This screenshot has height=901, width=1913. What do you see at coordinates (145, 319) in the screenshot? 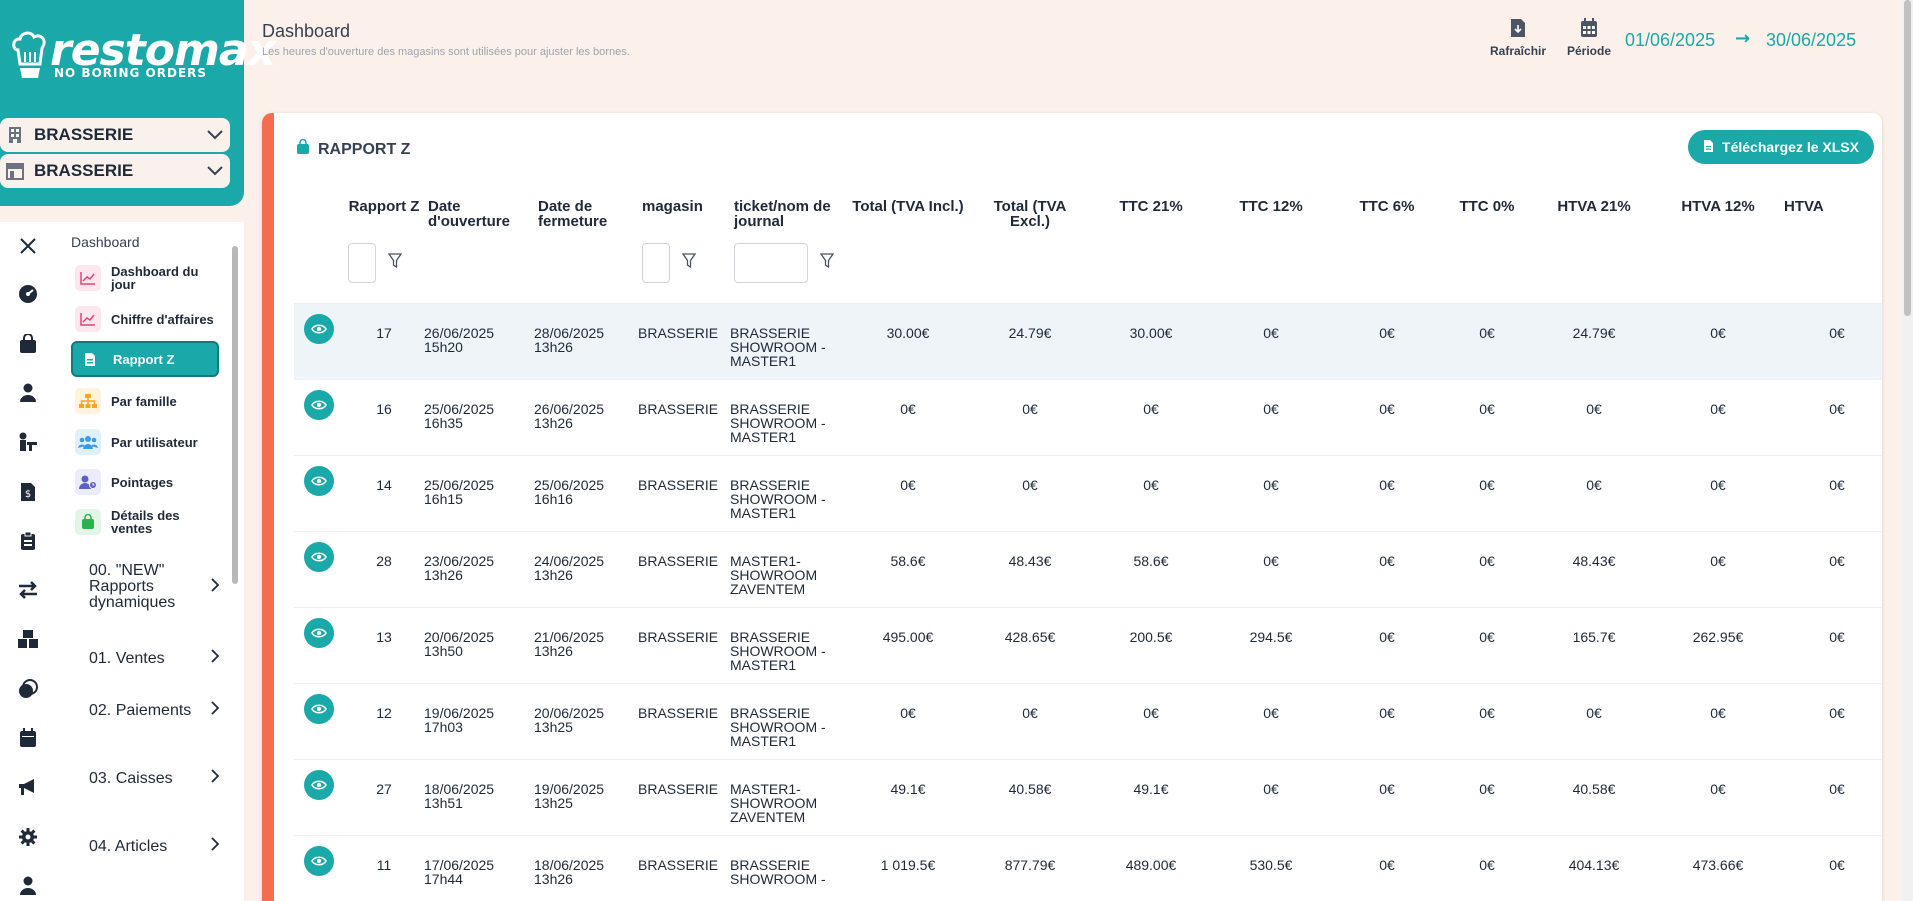
I see `menu-item-chiffre-affaires: Chiffre d'affaires` at bounding box center [145, 319].